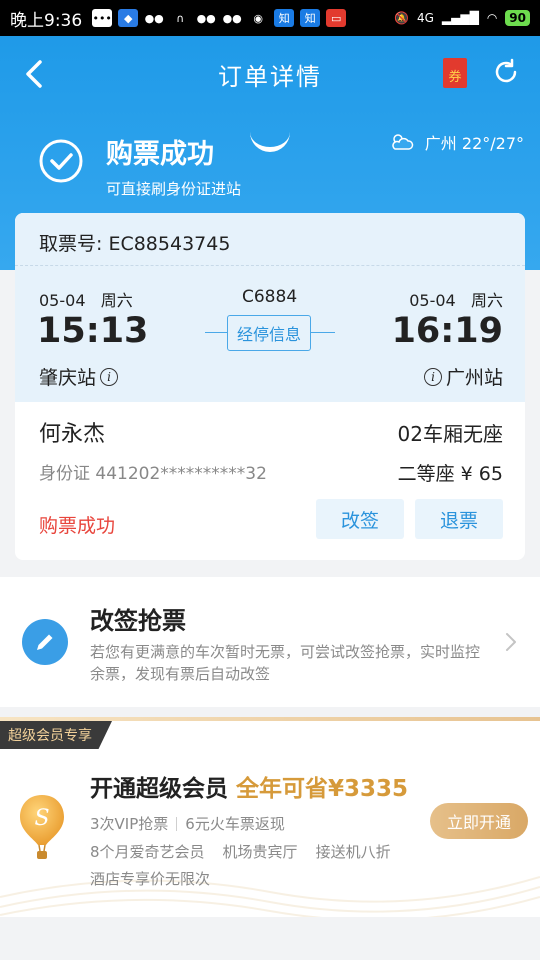  What do you see at coordinates (174, 189) in the screenshot?
I see `status-subtitle: 可直接刷身份证进站` at bounding box center [174, 189].